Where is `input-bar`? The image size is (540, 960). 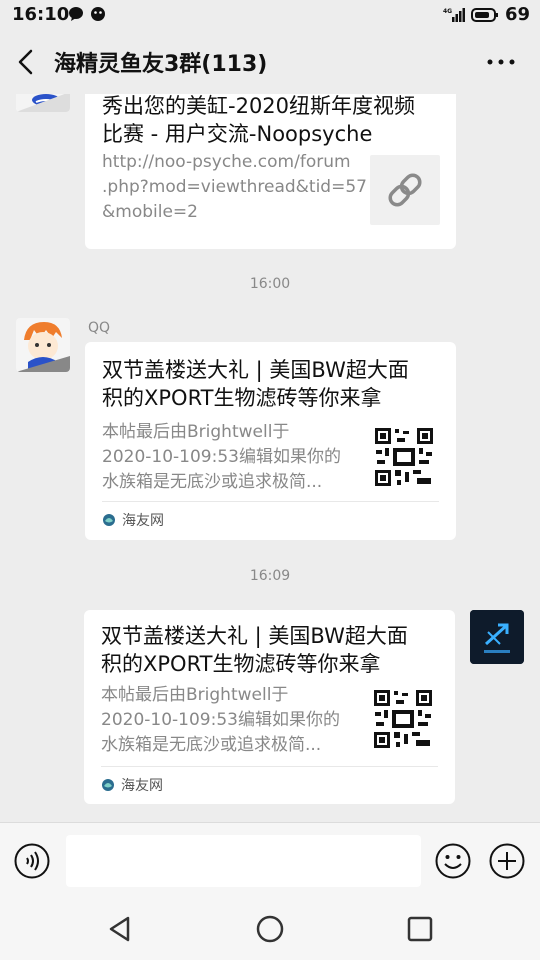 input-bar is located at coordinates (270, 860).